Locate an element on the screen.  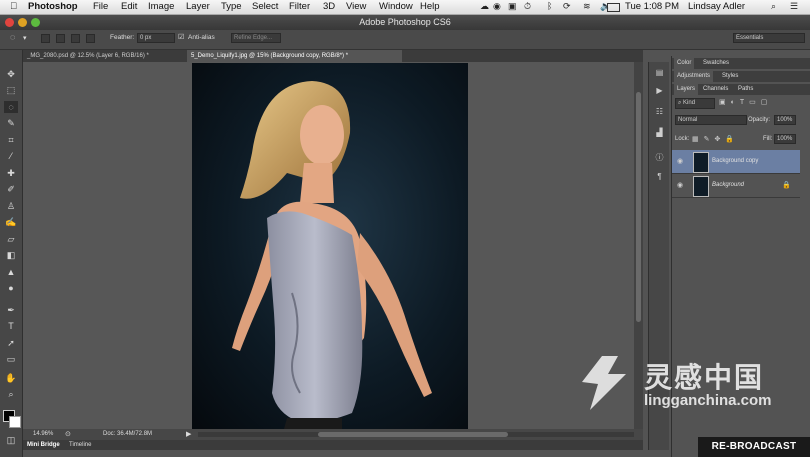
filter-kind-select: ⌕ Kind is located at coordinates (695, 103).